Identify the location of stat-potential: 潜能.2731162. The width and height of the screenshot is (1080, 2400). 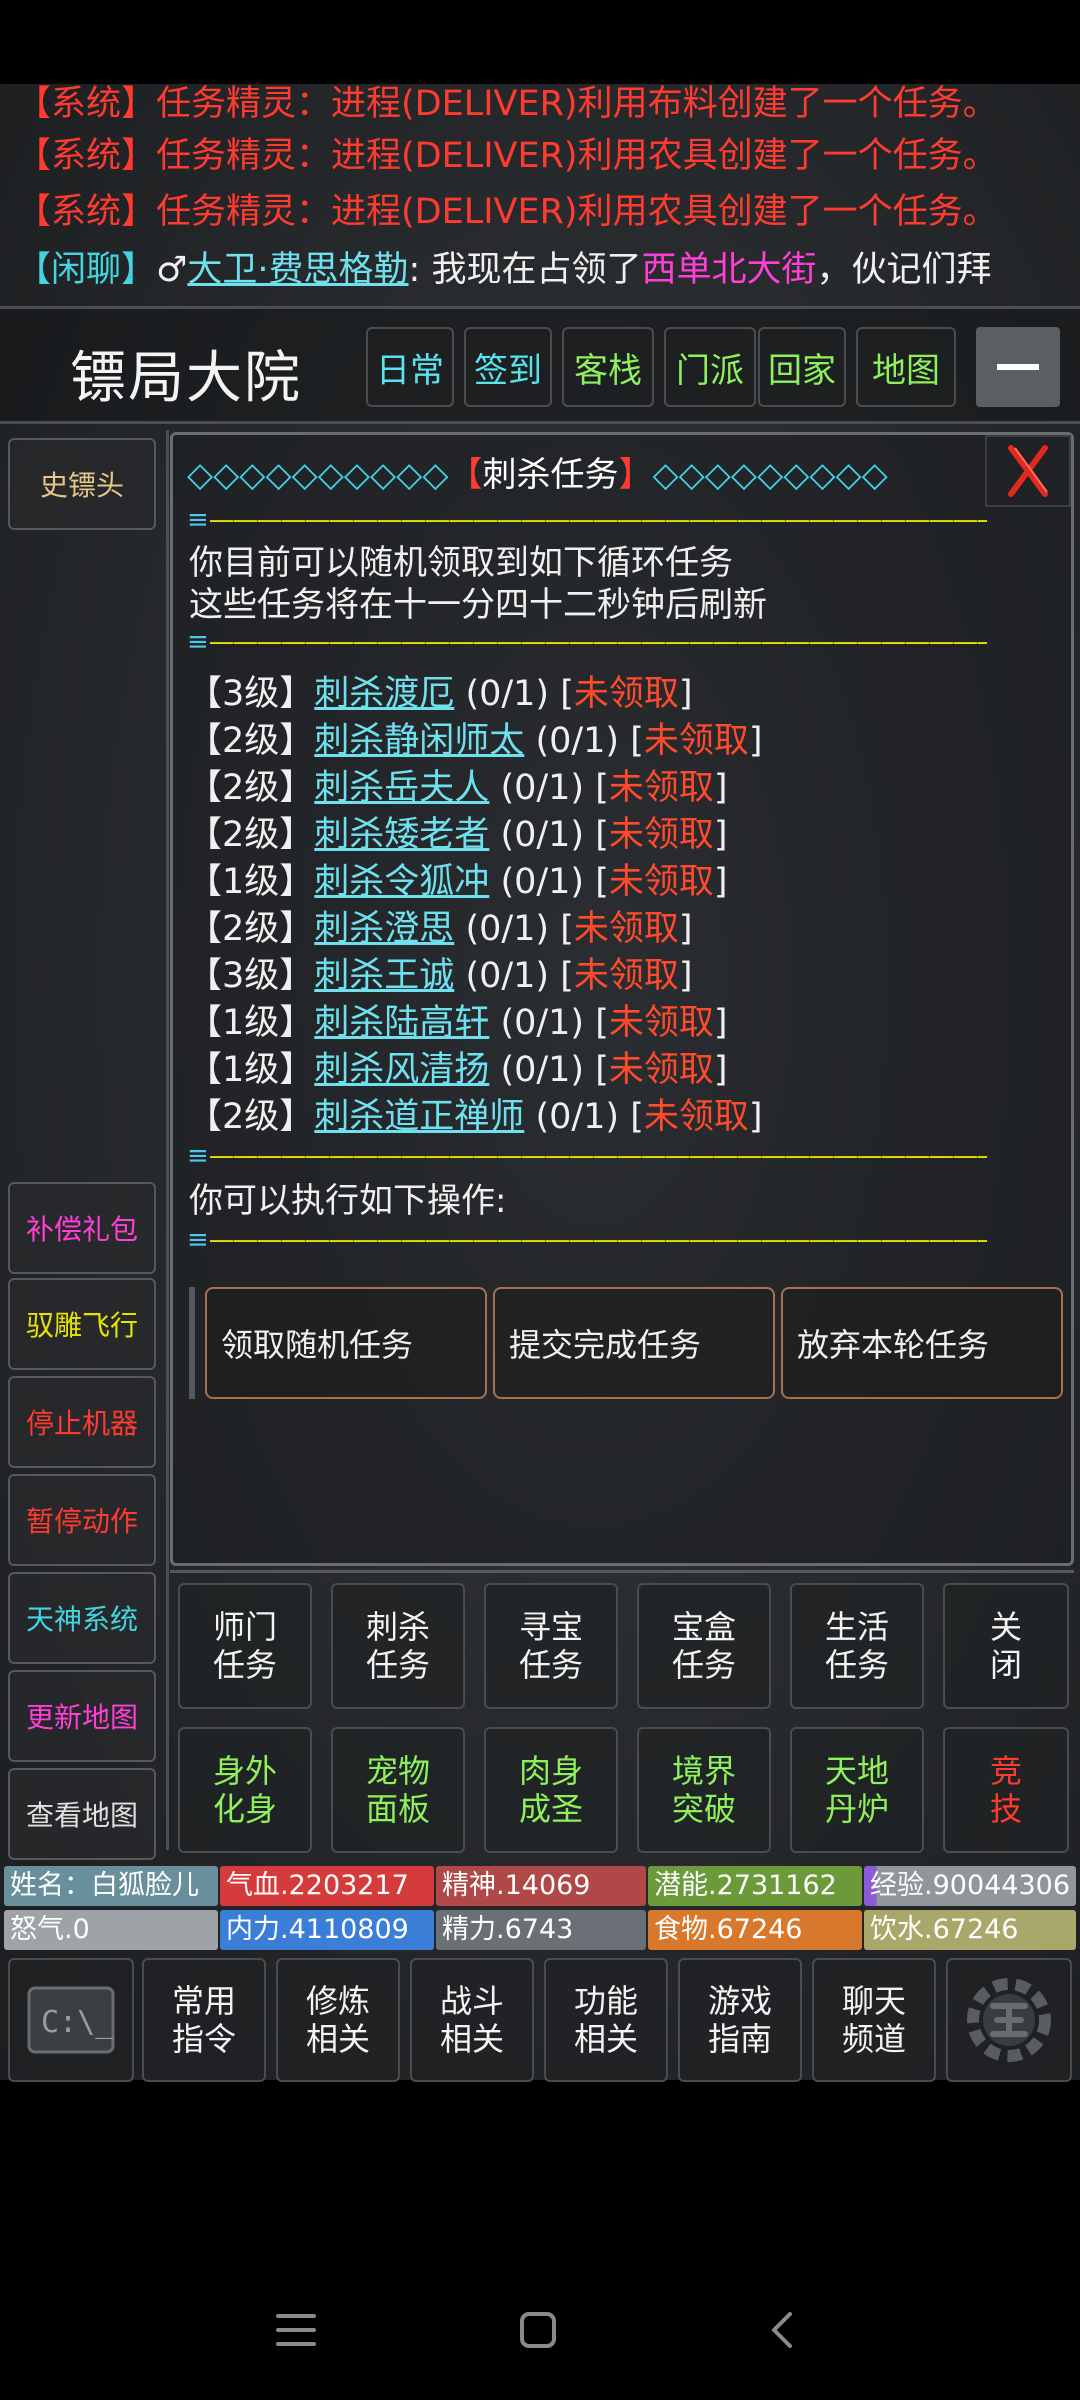
(755, 1886).